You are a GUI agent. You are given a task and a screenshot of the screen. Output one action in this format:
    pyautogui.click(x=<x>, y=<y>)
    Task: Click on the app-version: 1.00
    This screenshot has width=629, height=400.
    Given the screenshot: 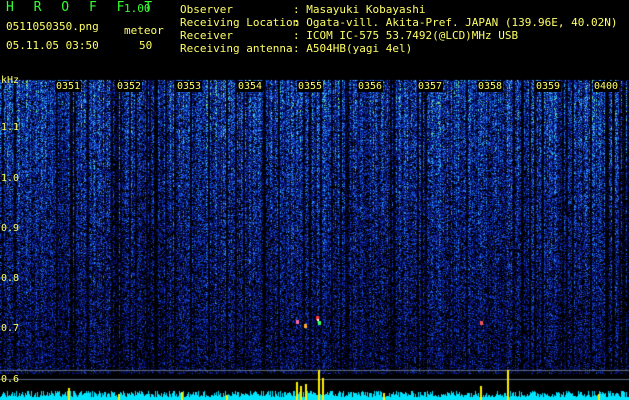 What is the action you would take?
    pyautogui.click(x=137, y=8)
    